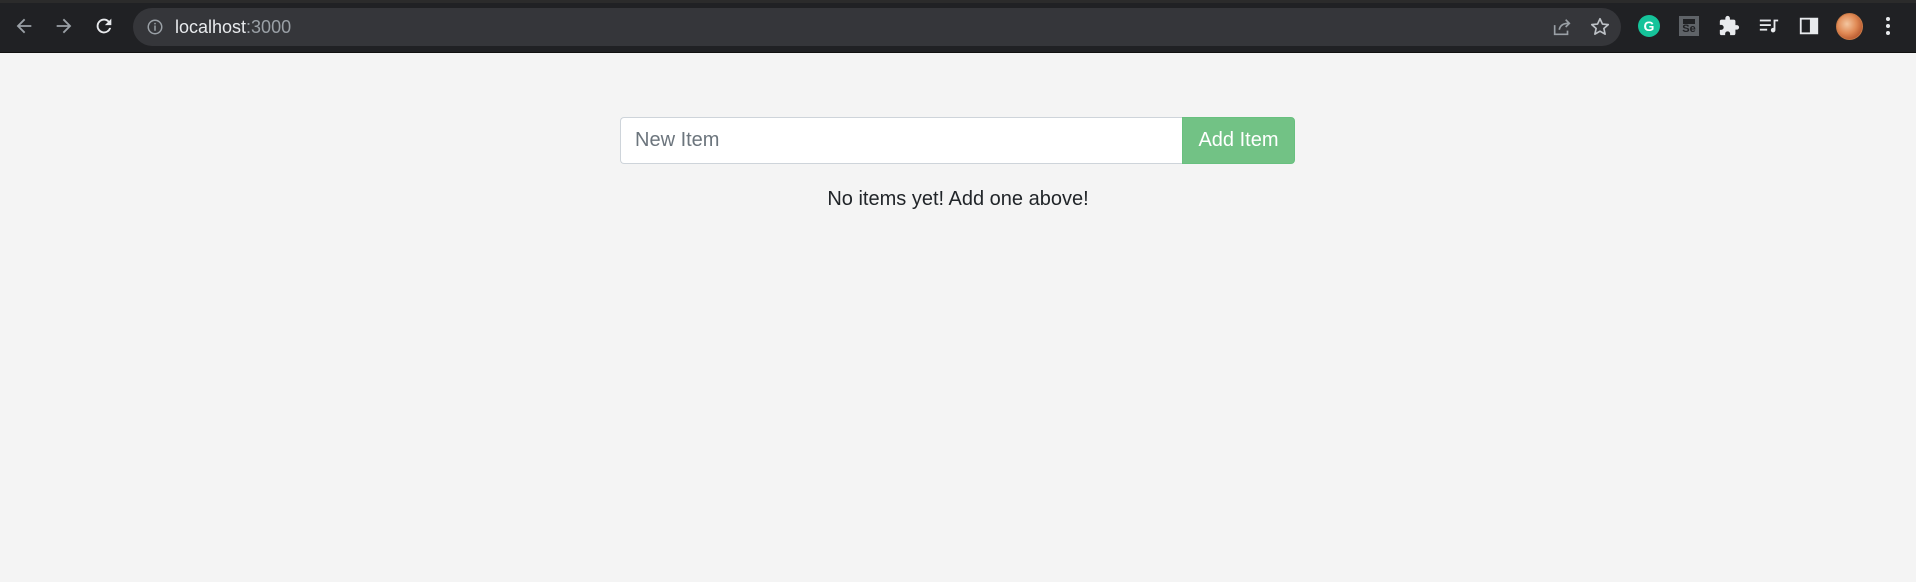 This screenshot has width=1916, height=582. I want to click on back-button, so click(24, 26).